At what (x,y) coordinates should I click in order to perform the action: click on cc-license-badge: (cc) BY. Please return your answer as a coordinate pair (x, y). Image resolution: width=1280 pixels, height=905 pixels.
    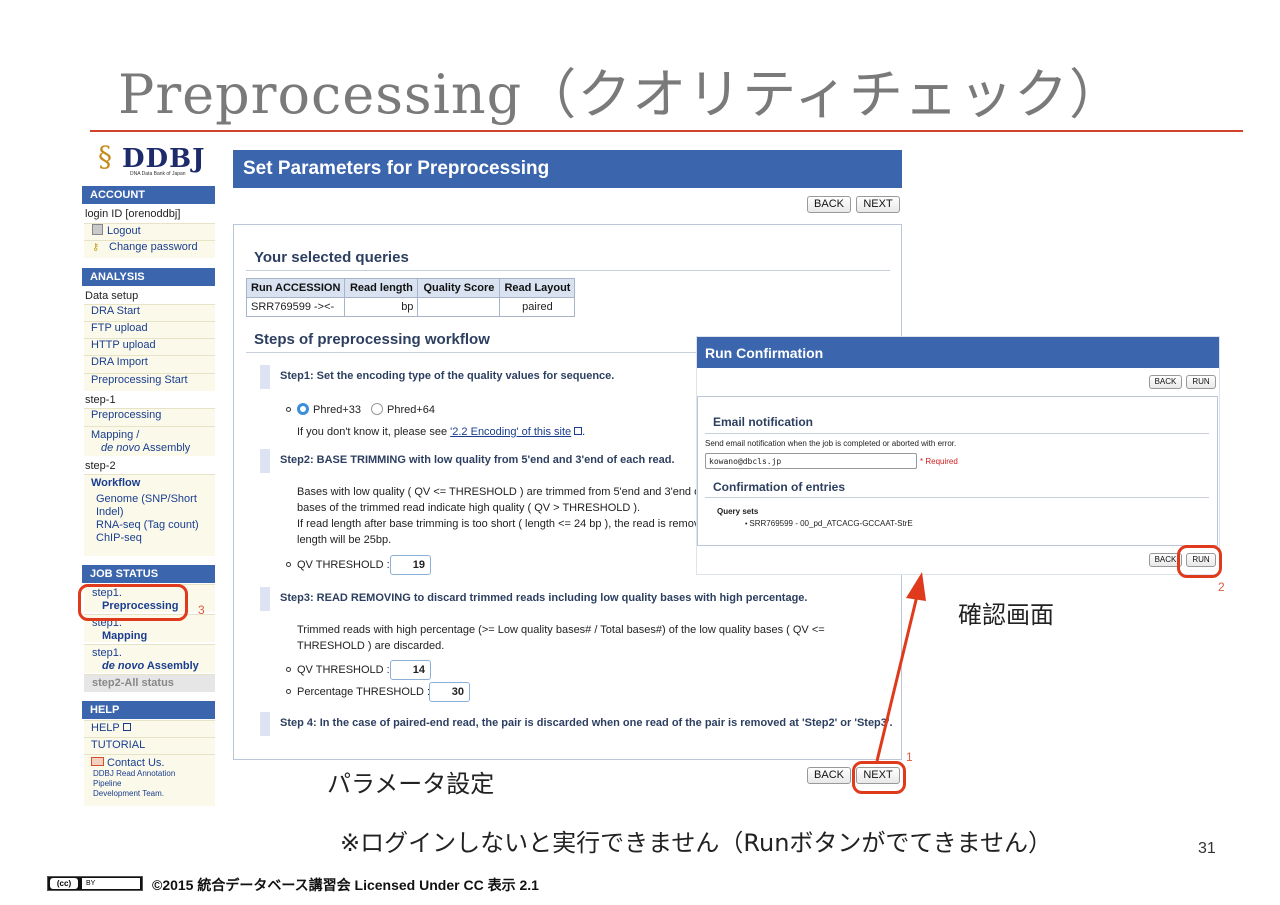
    Looking at the image, I should click on (95, 883).